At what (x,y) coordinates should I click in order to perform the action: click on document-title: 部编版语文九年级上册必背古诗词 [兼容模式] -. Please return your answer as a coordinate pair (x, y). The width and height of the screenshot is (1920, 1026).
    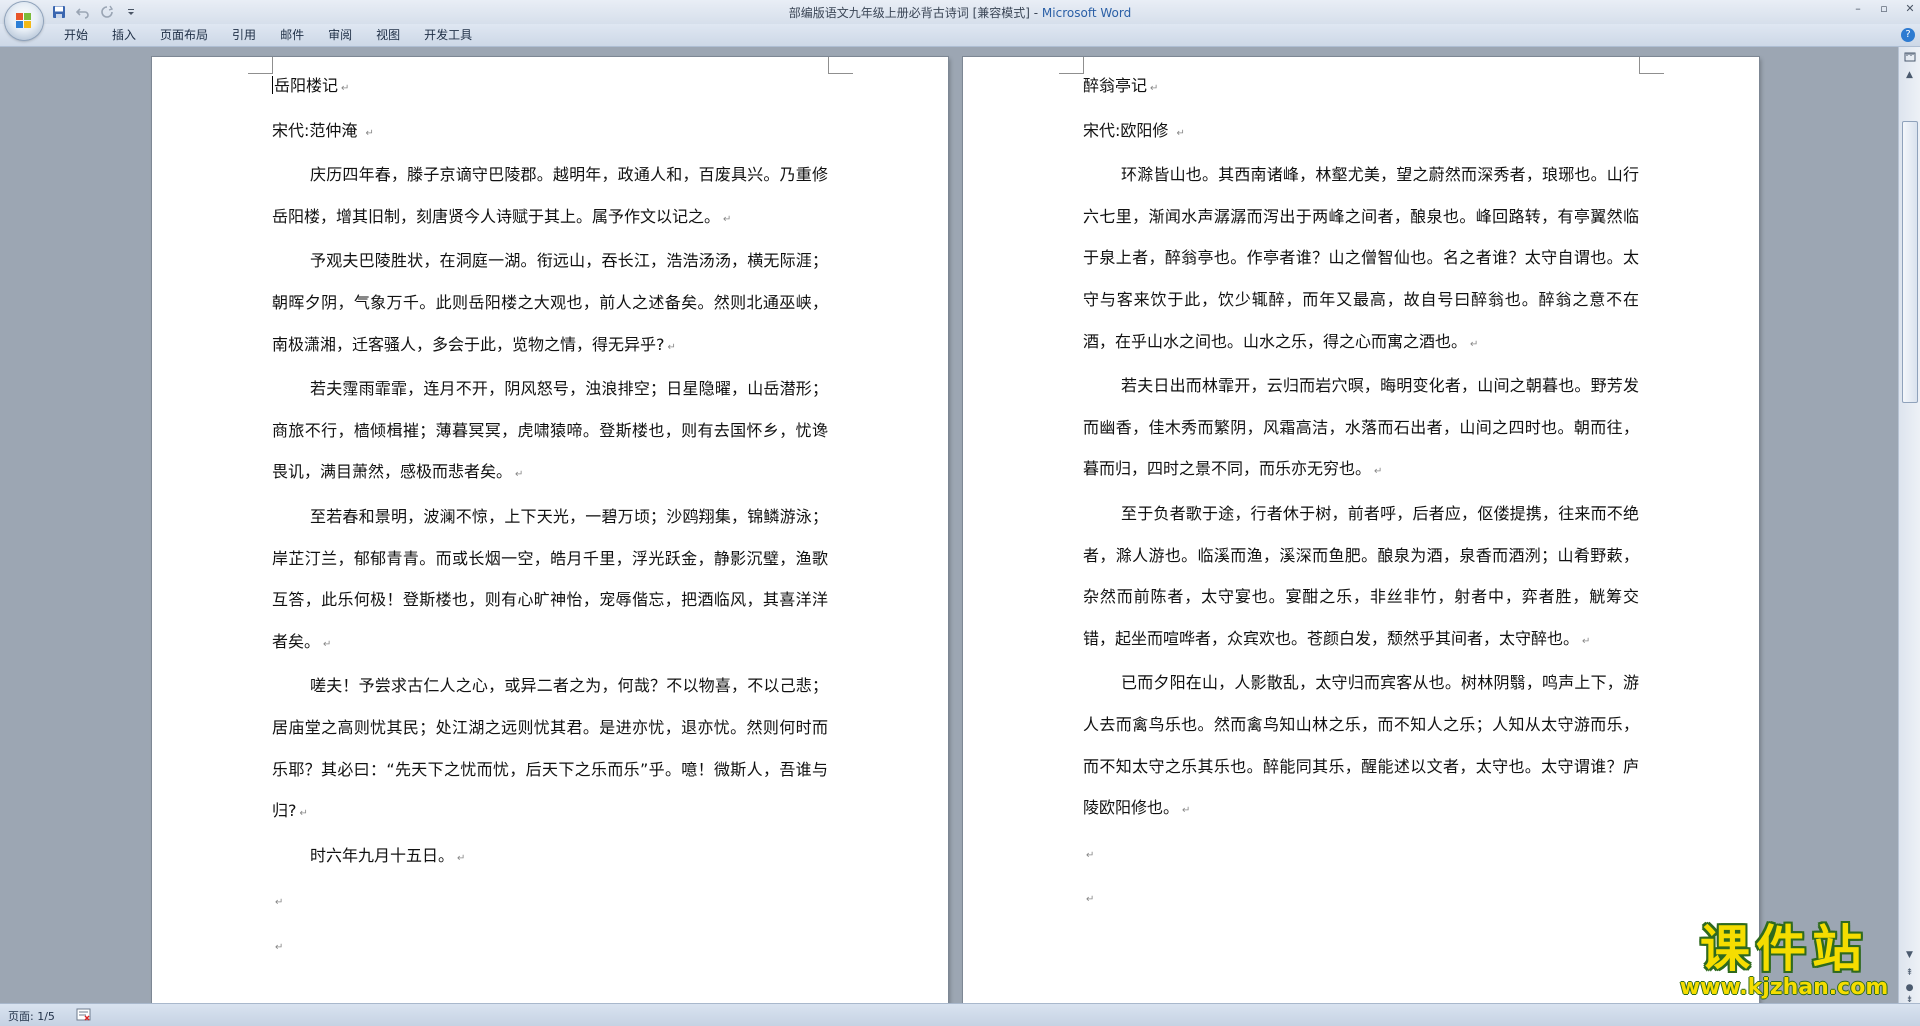
    Looking at the image, I should click on (915, 13).